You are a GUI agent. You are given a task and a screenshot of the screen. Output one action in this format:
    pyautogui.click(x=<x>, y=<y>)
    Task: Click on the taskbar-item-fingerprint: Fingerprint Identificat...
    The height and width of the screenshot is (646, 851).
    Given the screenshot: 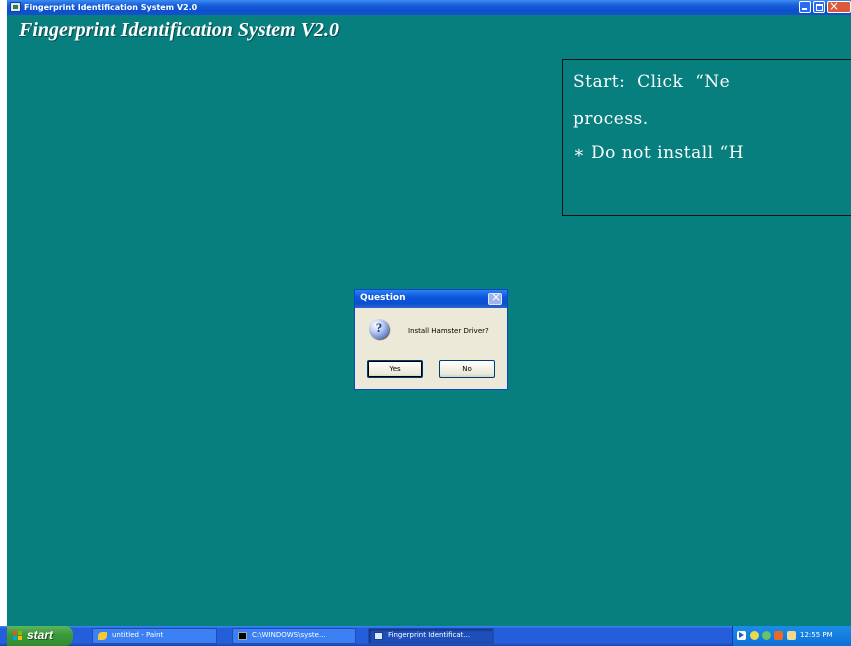 What is the action you would take?
    pyautogui.click(x=431, y=636)
    